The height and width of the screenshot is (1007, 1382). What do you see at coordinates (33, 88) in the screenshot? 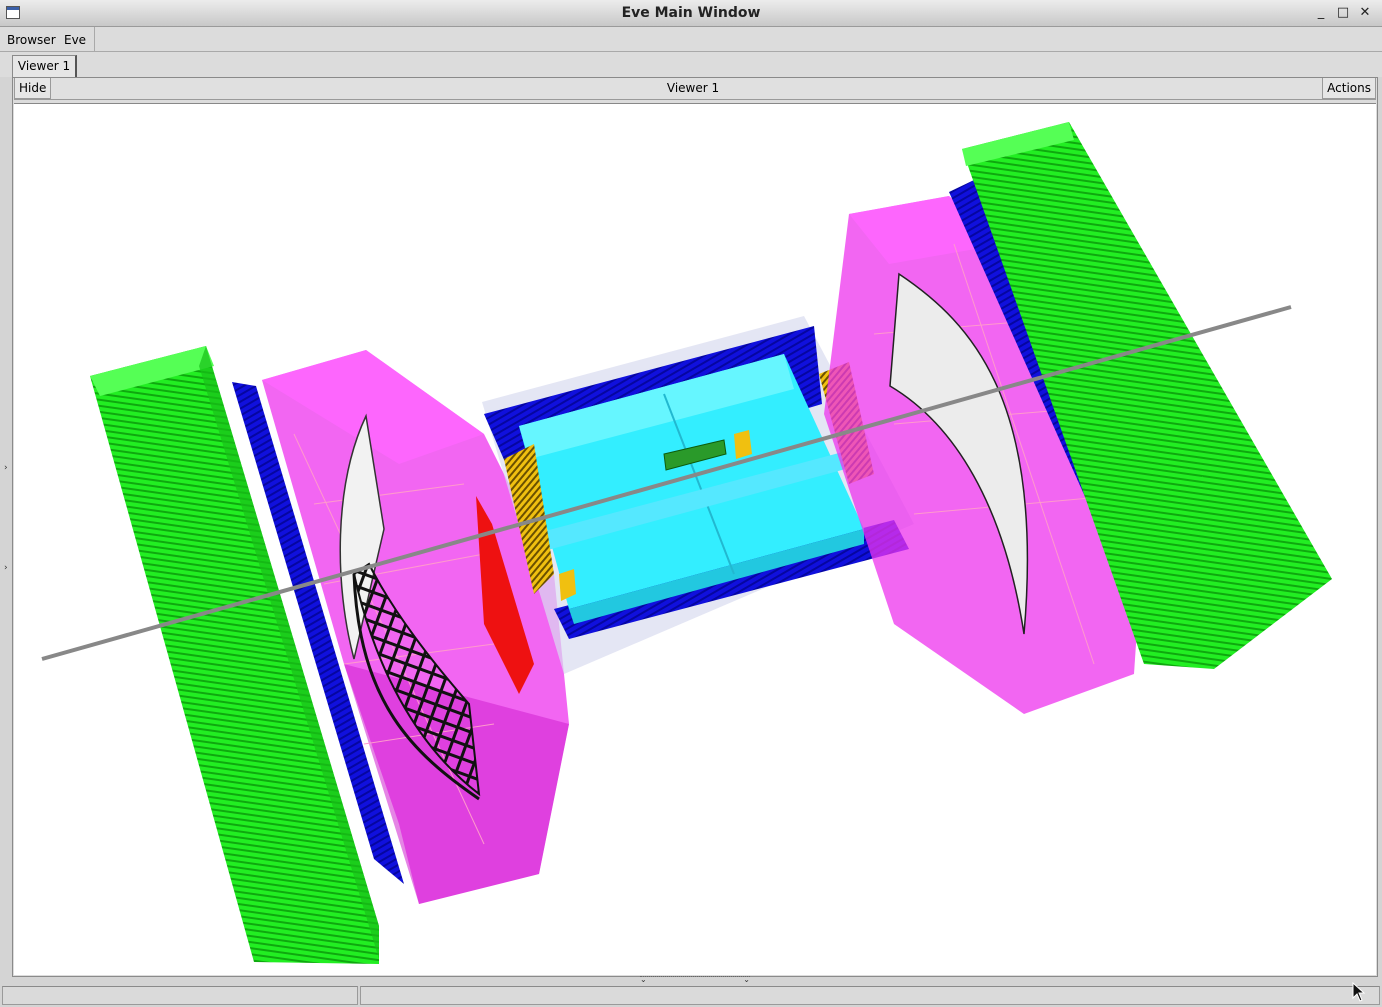
I see `hide-button: Hide` at bounding box center [33, 88].